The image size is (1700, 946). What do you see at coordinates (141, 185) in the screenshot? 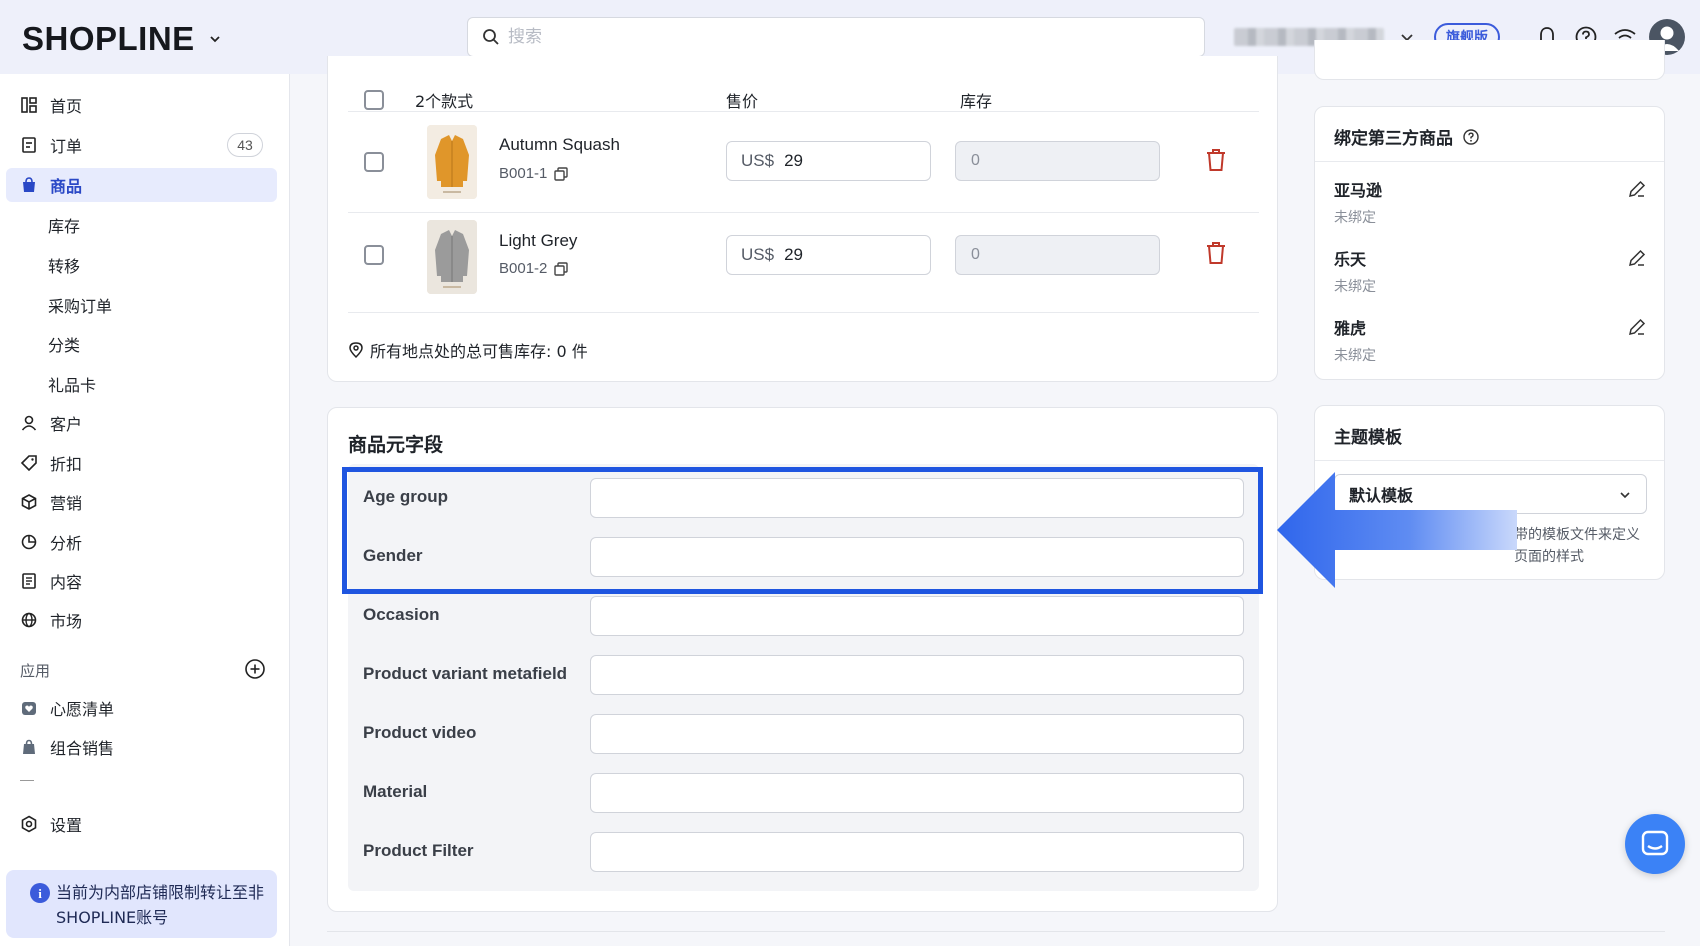
I see `sidebar-item-products: 商品` at bounding box center [141, 185].